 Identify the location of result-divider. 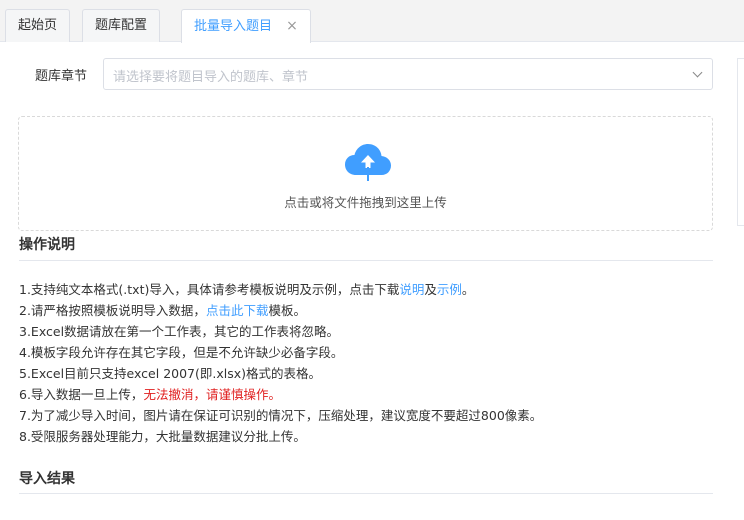
(366, 493).